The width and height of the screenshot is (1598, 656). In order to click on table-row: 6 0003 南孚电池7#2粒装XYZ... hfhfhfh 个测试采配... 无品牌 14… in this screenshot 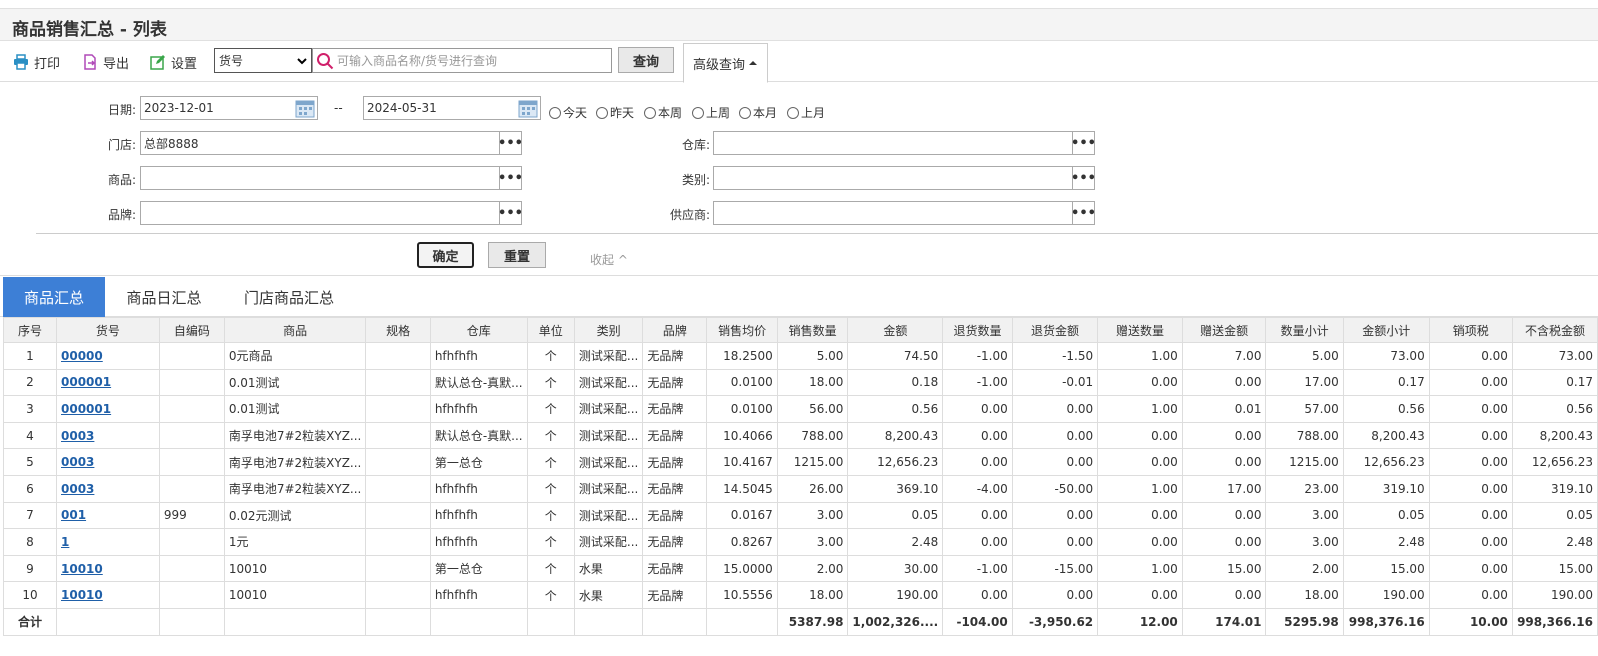, I will do `click(800, 488)`.